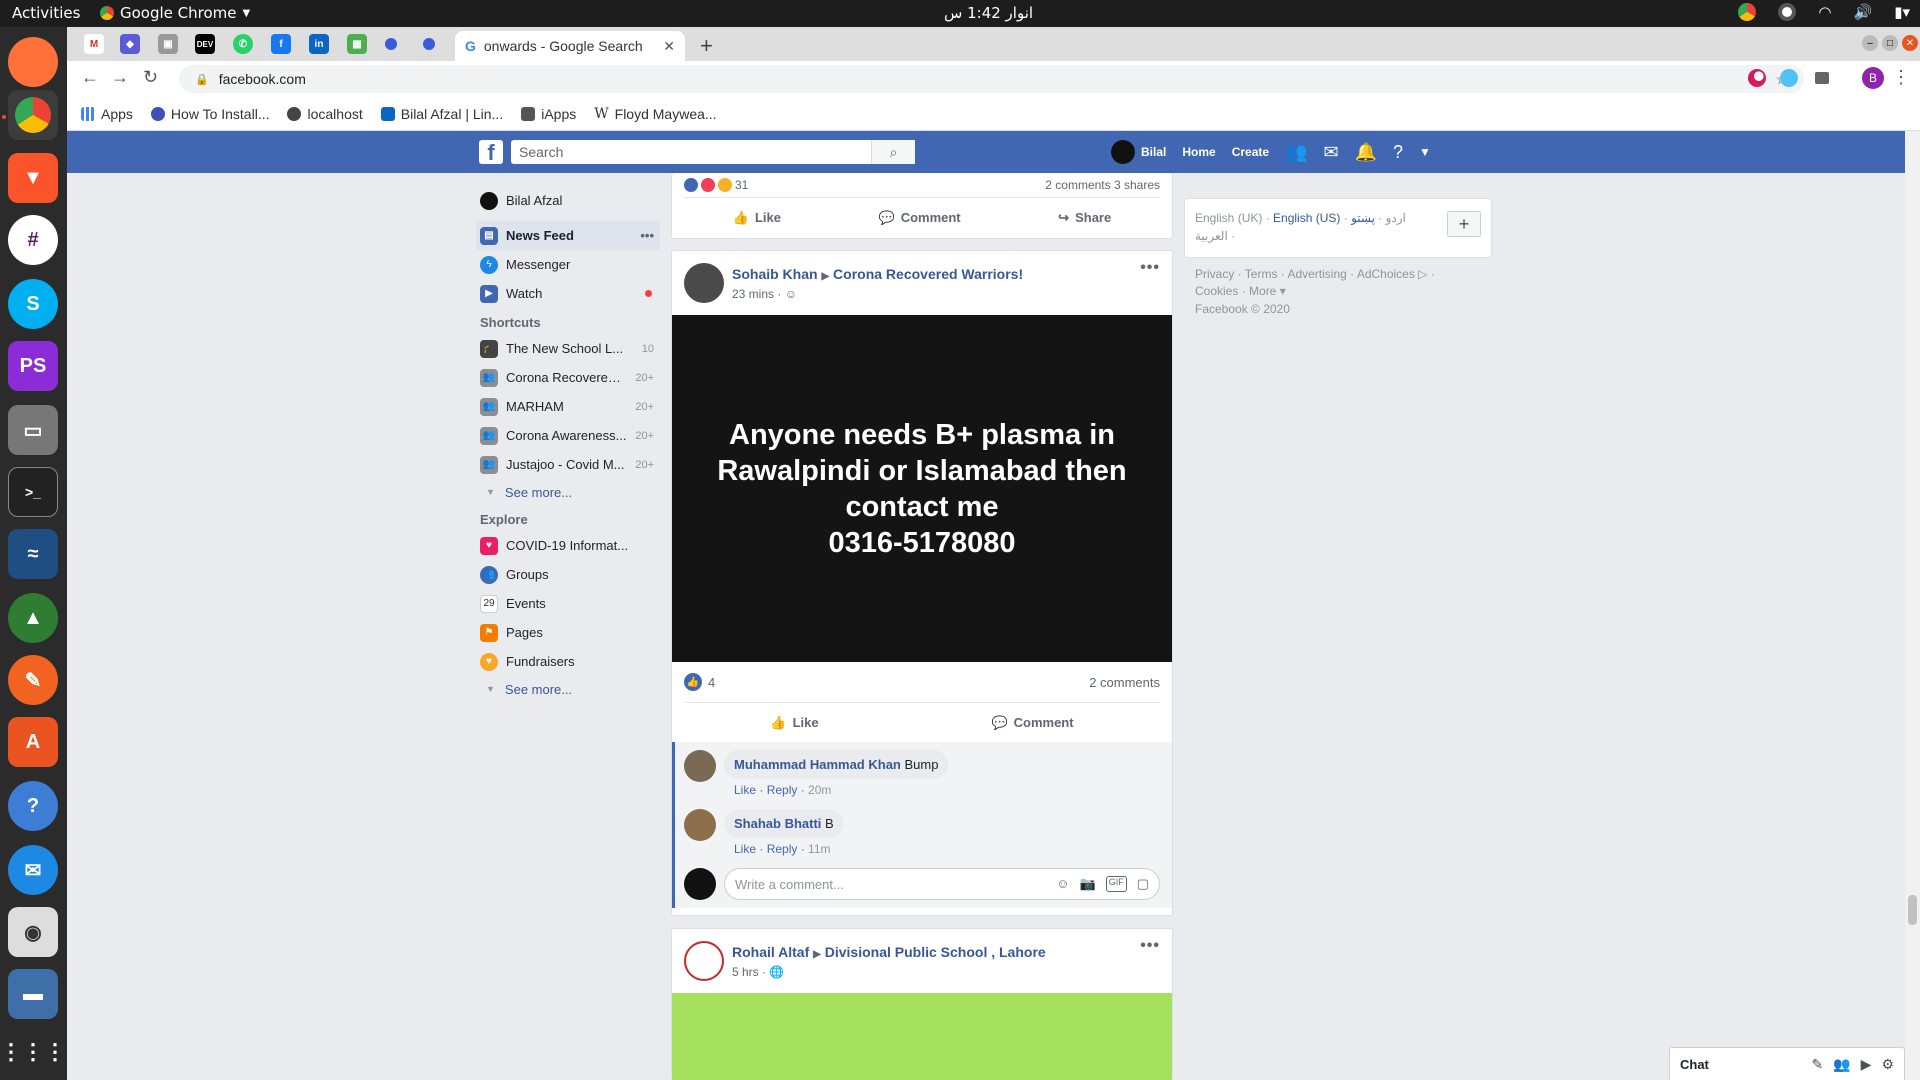 This screenshot has height=1080, width=1920. Describe the element at coordinates (33, 304) in the screenshot. I see `skype-icon: S` at that location.